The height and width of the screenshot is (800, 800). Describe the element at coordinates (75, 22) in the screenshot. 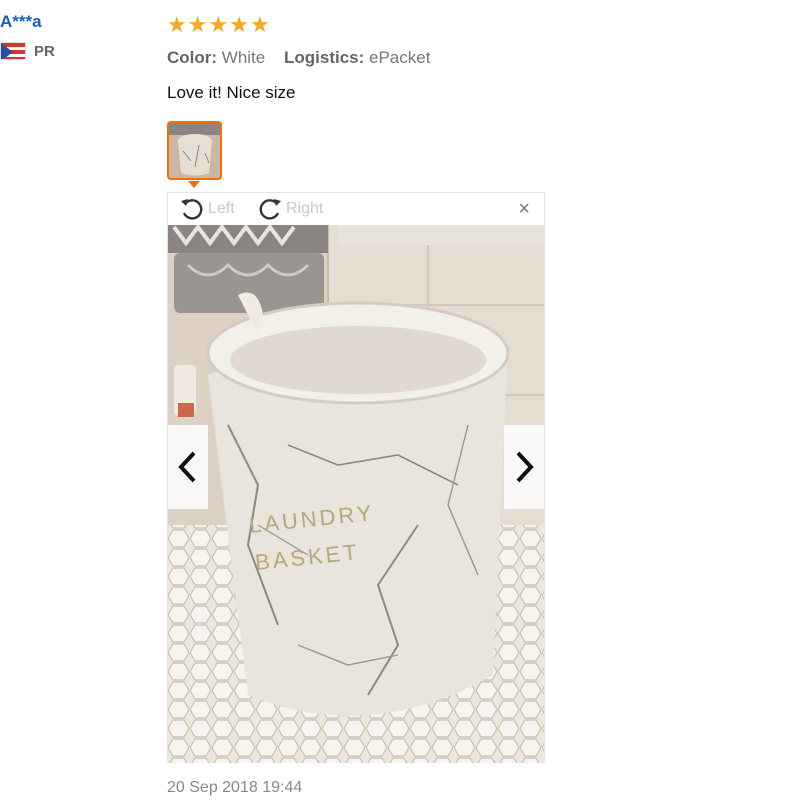

I see `reviewer-info: A***a` at that location.